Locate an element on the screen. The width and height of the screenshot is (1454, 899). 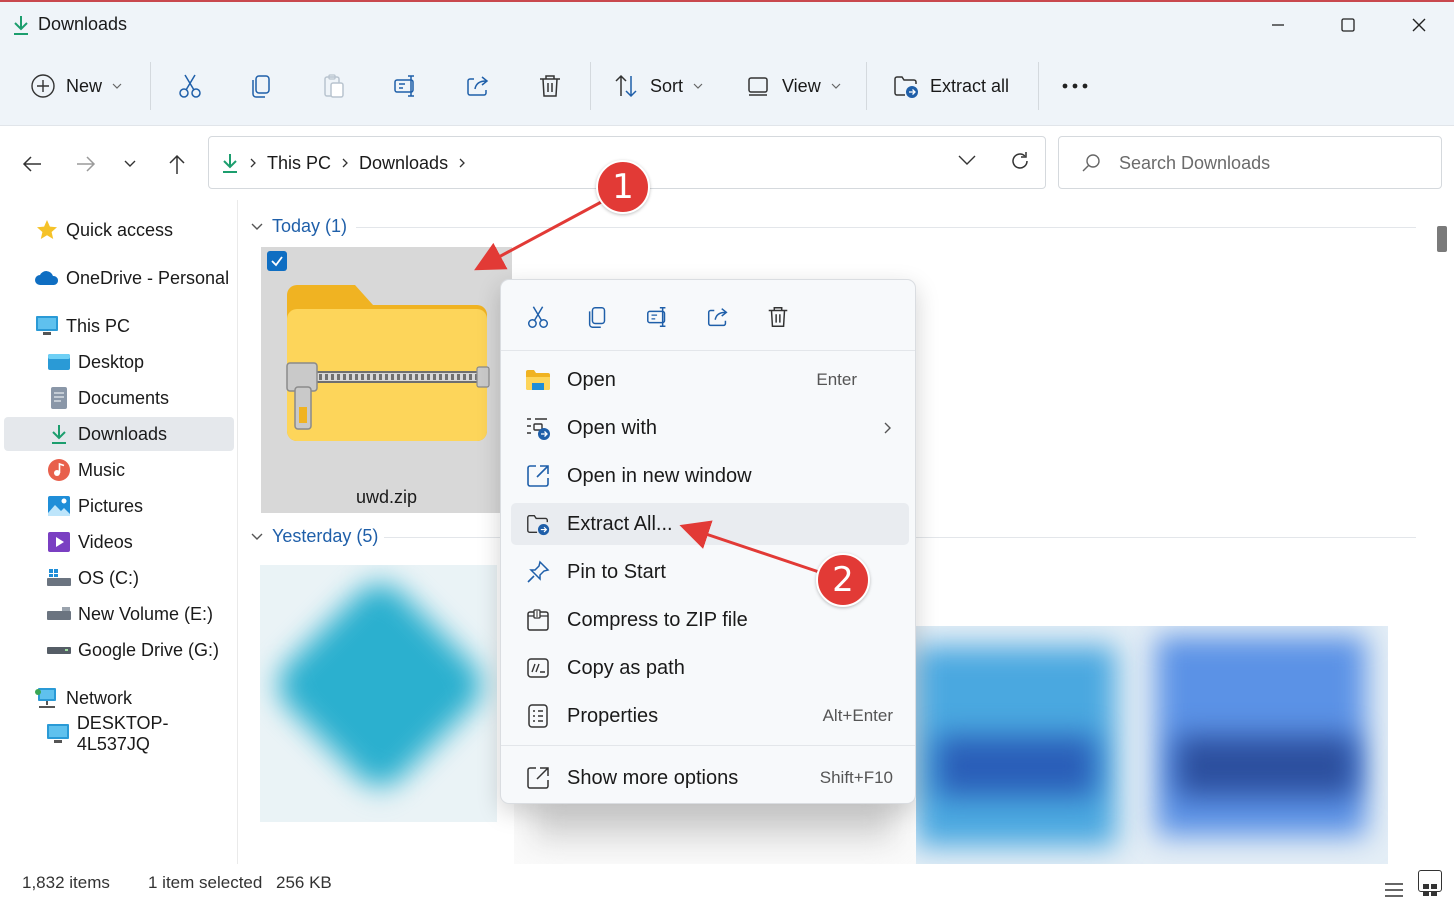
copy-icon is located at coordinates (262, 86).